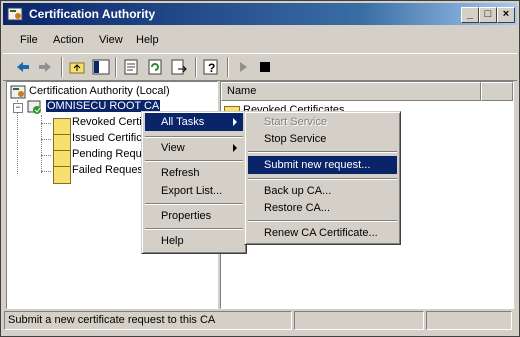 The height and width of the screenshot is (337, 520). What do you see at coordinates (172, 241) in the screenshot?
I see `menu-item-label: Help` at bounding box center [172, 241].